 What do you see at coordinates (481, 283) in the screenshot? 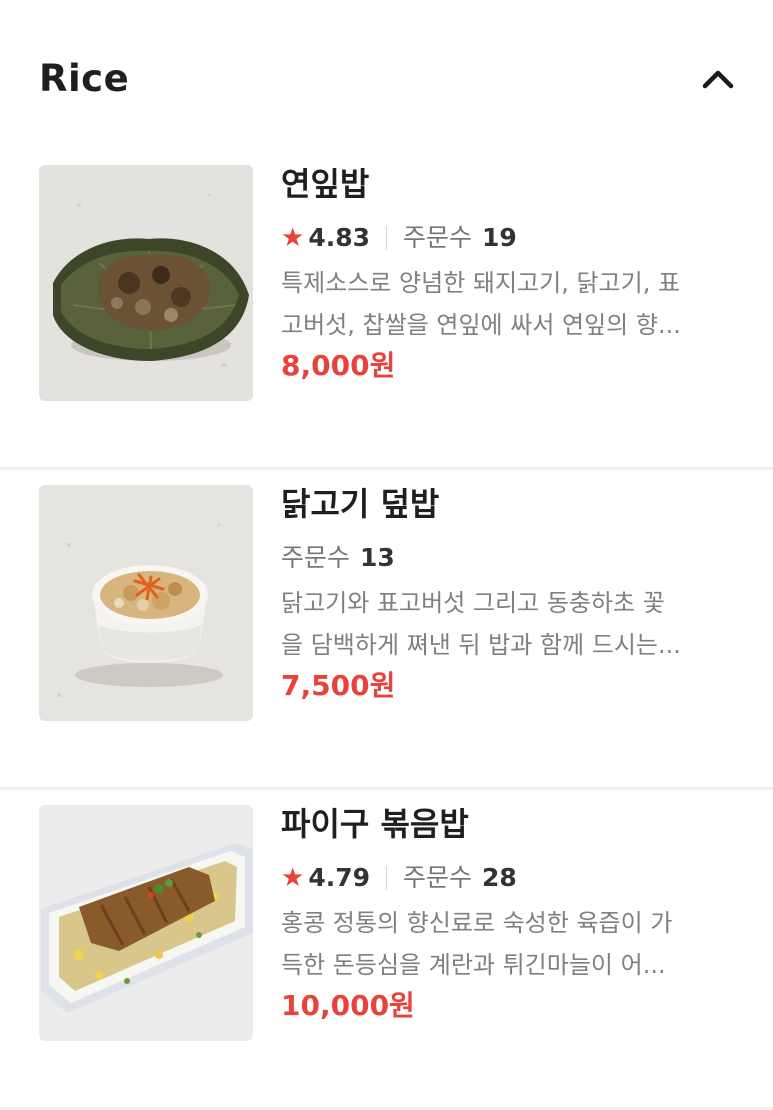
I see `description-line: 특제소스로 양념한 돼지고기, 닭고기, 표` at bounding box center [481, 283].